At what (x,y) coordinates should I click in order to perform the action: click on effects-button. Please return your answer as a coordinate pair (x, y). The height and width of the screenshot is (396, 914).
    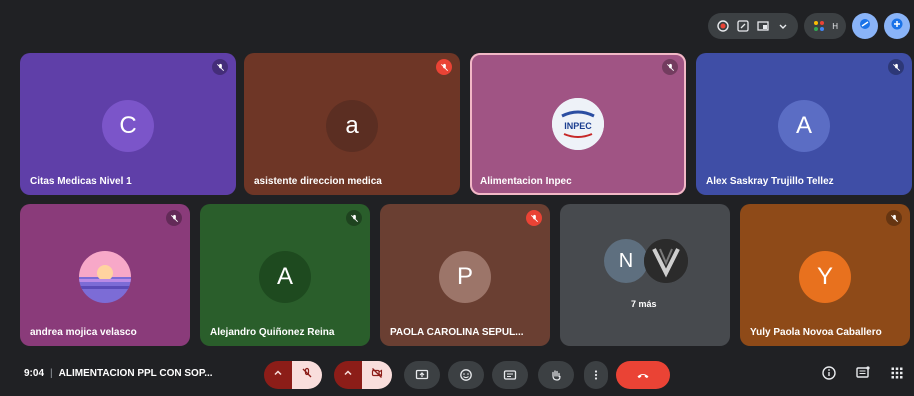
    Looking at the image, I should click on (865, 26).